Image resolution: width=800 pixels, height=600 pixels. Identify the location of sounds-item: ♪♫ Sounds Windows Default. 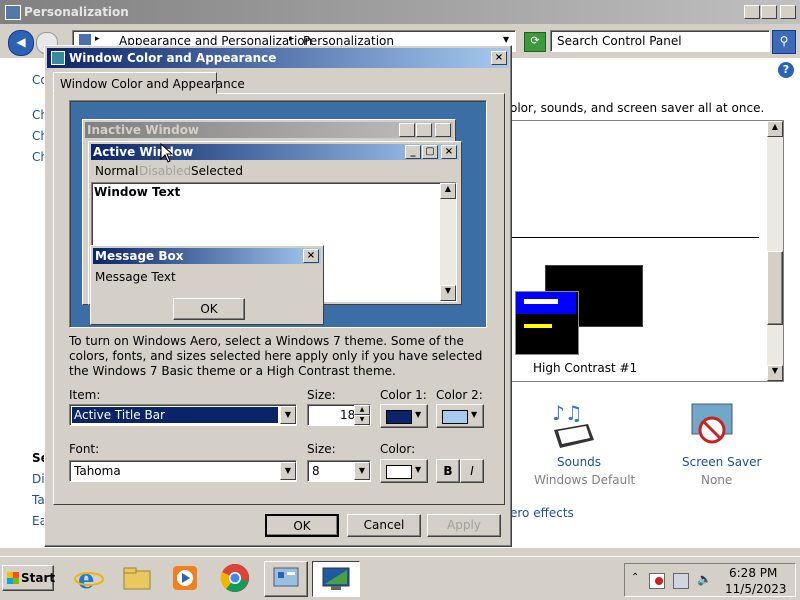
(582, 444).